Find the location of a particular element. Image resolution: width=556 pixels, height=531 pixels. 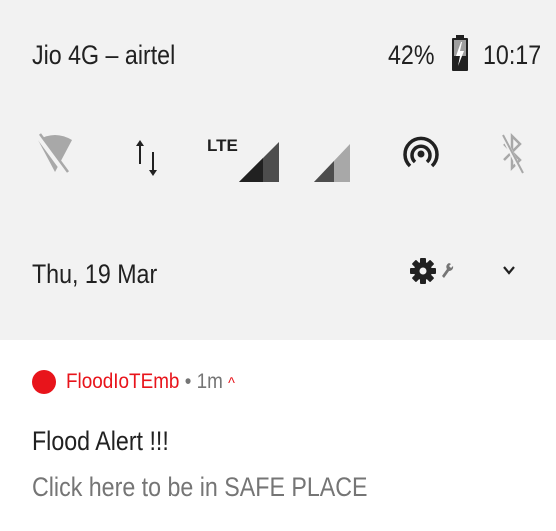

lte-tile: LTE is located at coordinates (245, 153).